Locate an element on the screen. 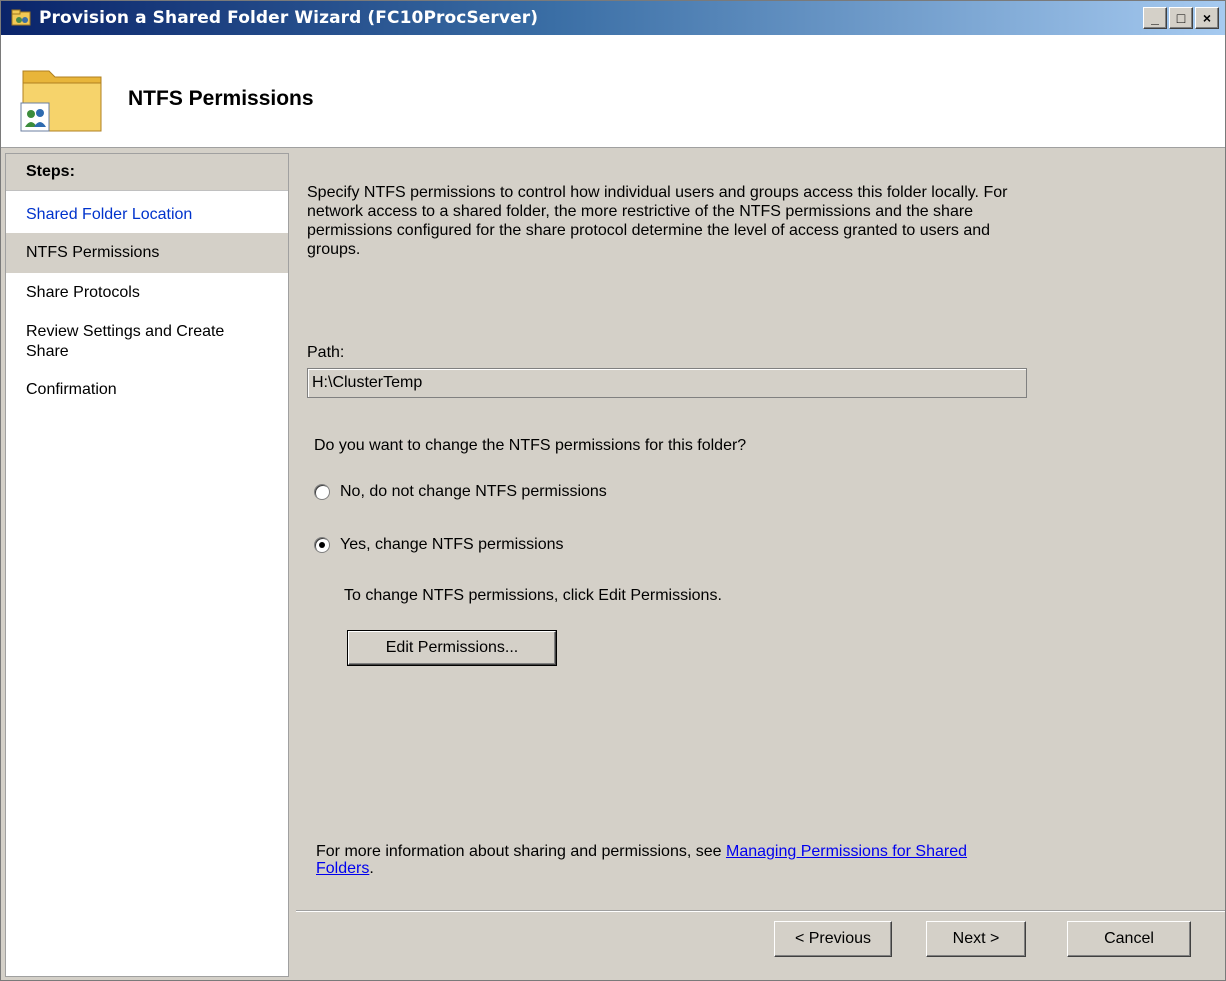 The image size is (1226, 981). minimize-button: _ is located at coordinates (1155, 18).